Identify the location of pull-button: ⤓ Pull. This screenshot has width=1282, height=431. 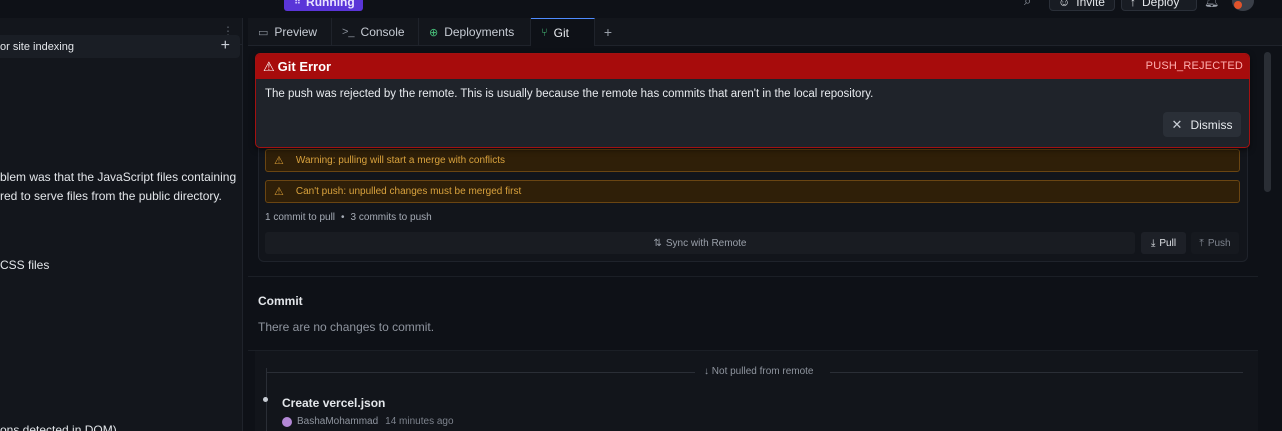
(1163, 243).